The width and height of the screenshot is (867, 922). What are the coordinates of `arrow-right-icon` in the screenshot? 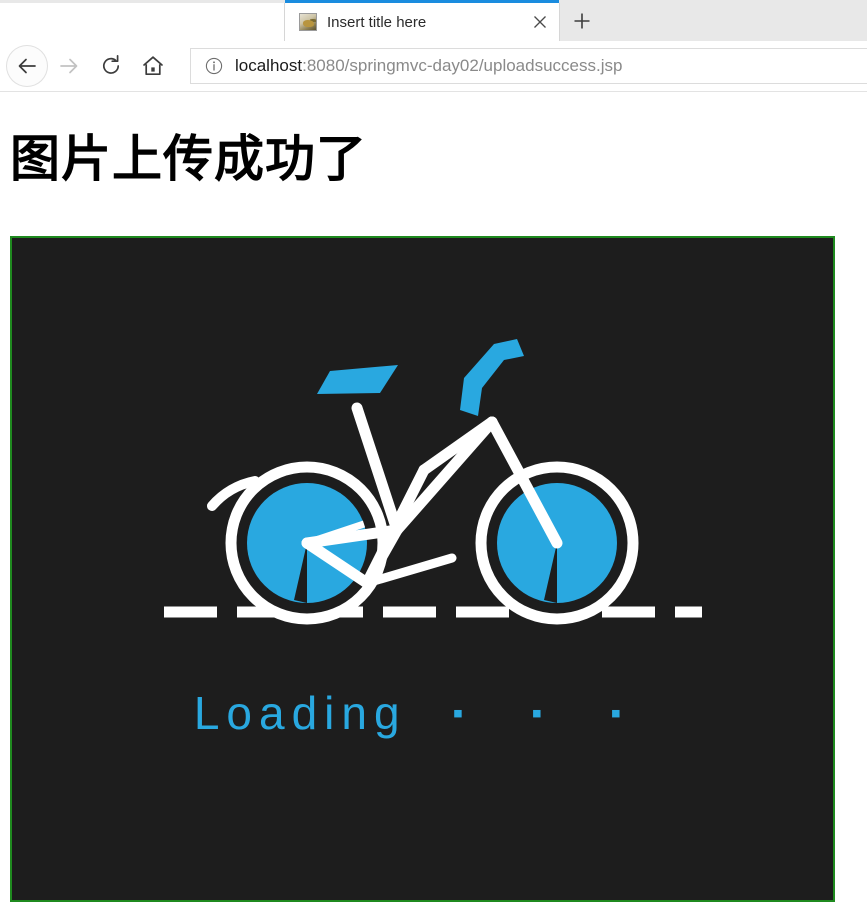 It's located at (69, 66).